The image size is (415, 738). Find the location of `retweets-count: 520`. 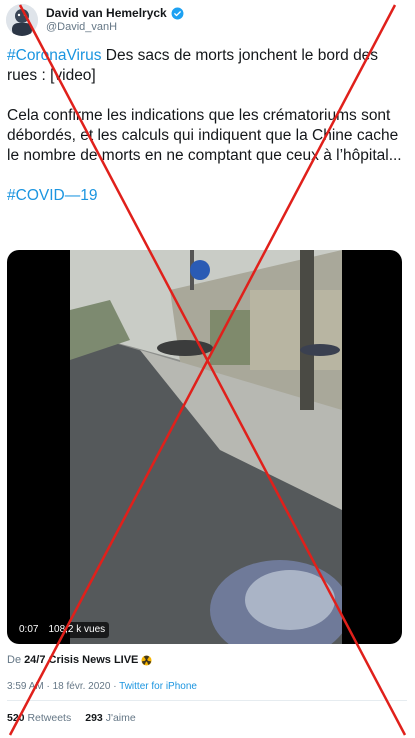

retweets-count: 520 is located at coordinates (16, 718).